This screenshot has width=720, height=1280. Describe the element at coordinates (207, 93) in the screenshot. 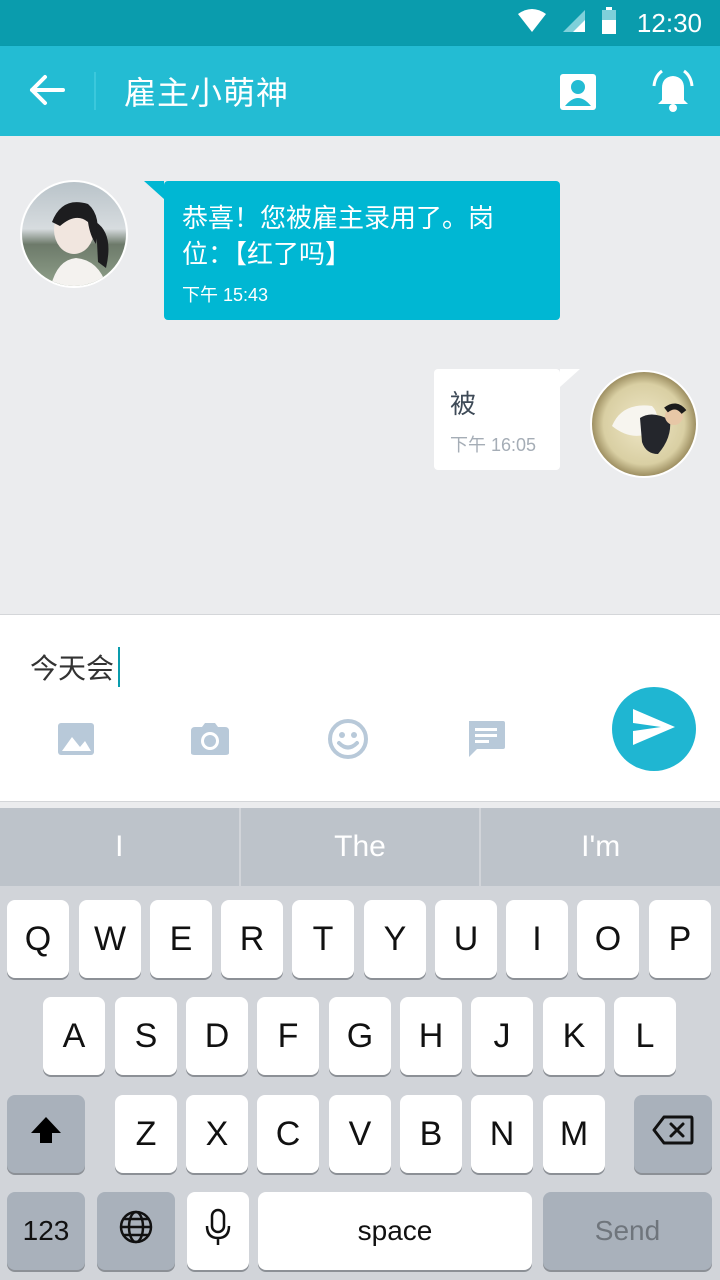

I see `page-title: 雇主小萌神` at that location.